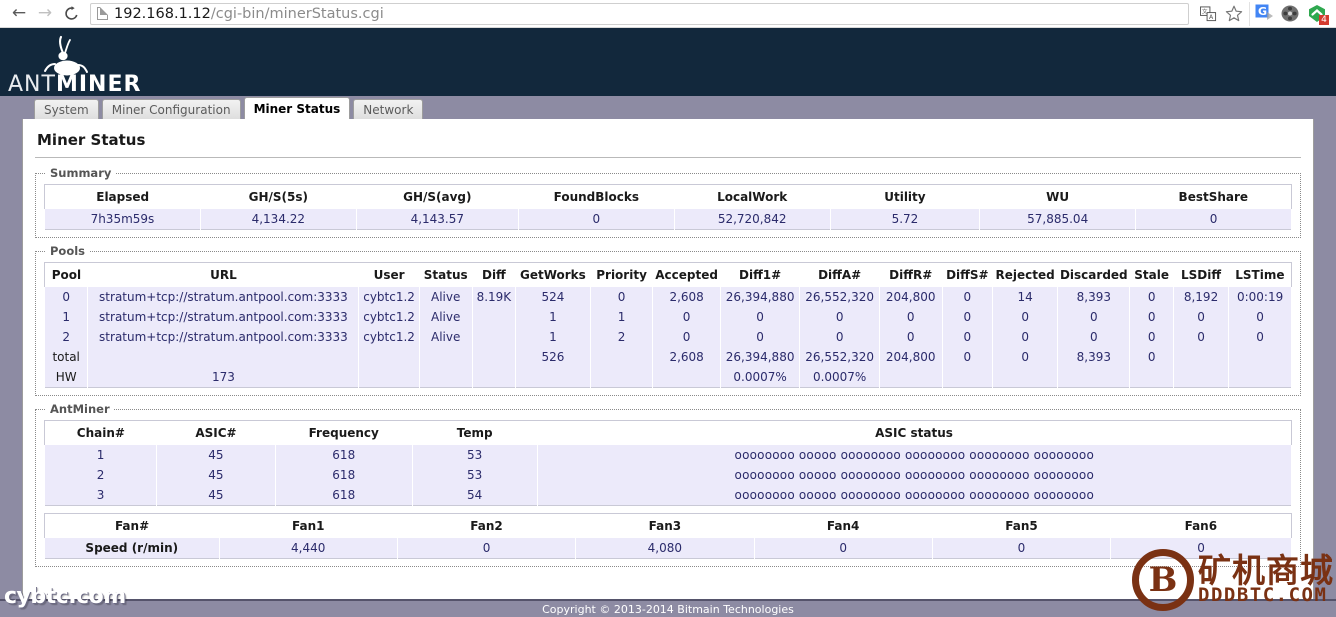 Image resolution: width=1336 pixels, height=617 pixels. I want to click on cell-diffa: 26,552,320, so click(839, 357).